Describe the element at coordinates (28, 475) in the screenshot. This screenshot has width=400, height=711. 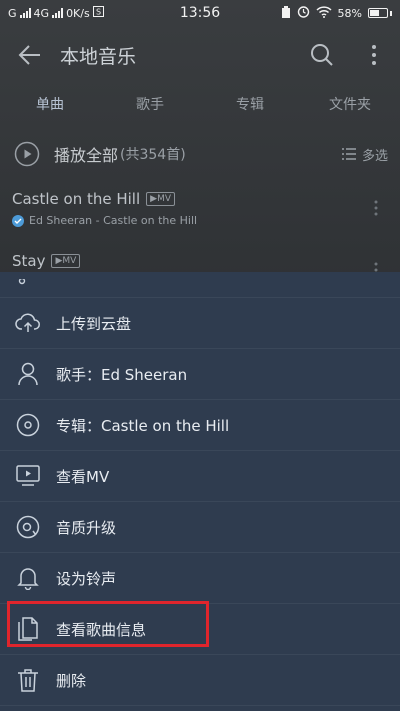
I see `tv-icon` at that location.